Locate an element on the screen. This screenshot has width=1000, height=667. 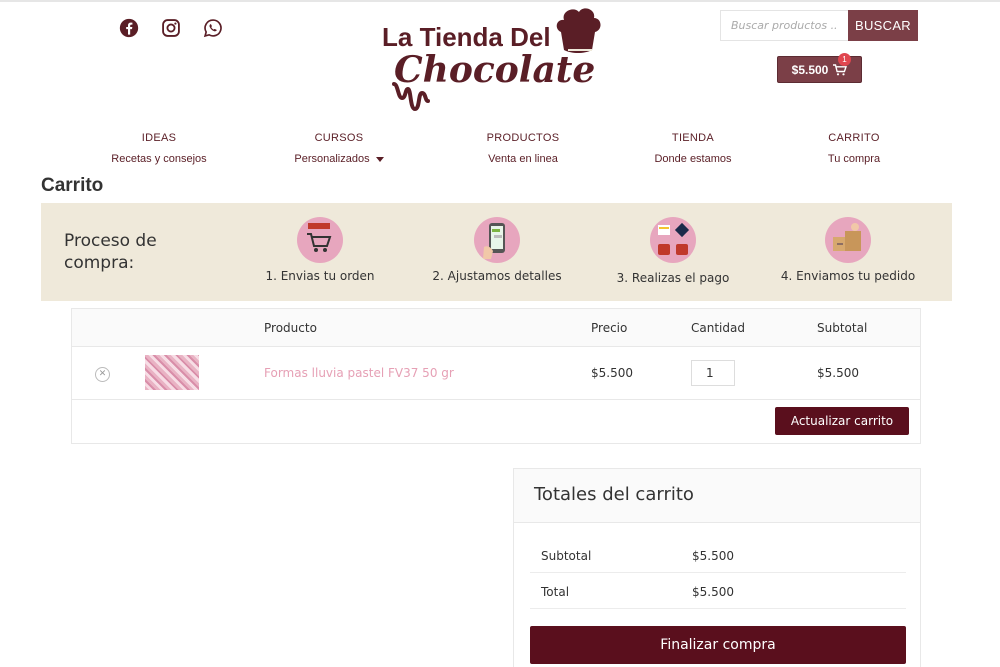
process-step: 2. Ajustamos detalles is located at coordinates (497, 250).